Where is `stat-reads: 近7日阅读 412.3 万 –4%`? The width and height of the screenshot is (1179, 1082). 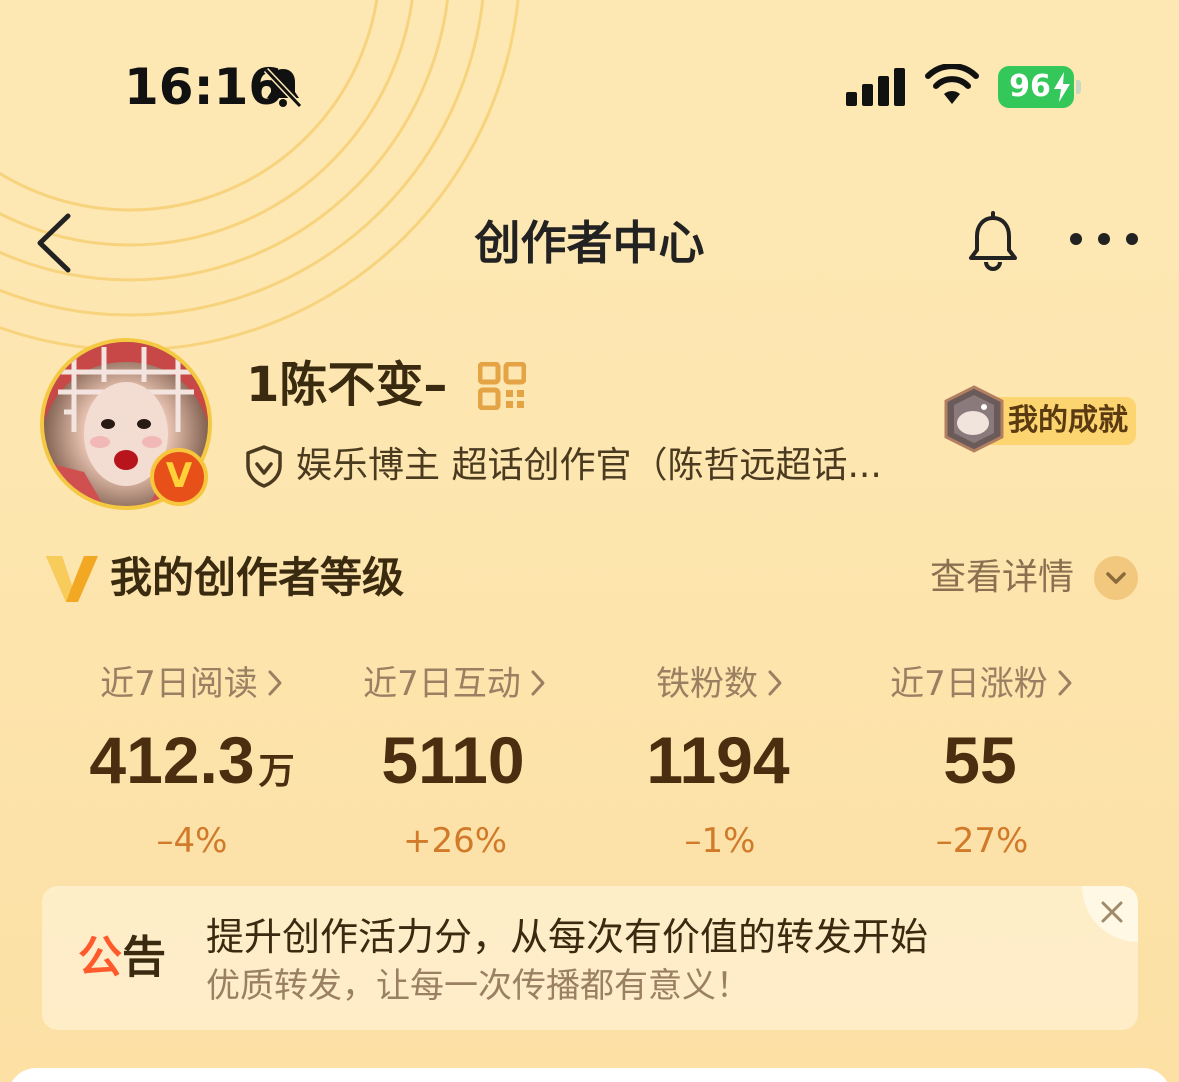
stat-reads: 近7日阅读 412.3 万 –4% is located at coordinates (192, 760).